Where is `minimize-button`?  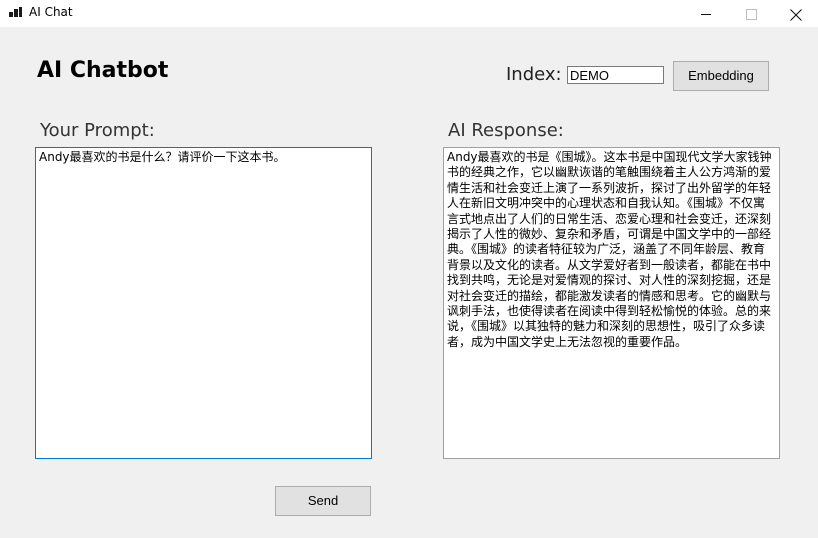 minimize-button is located at coordinates (706, 13).